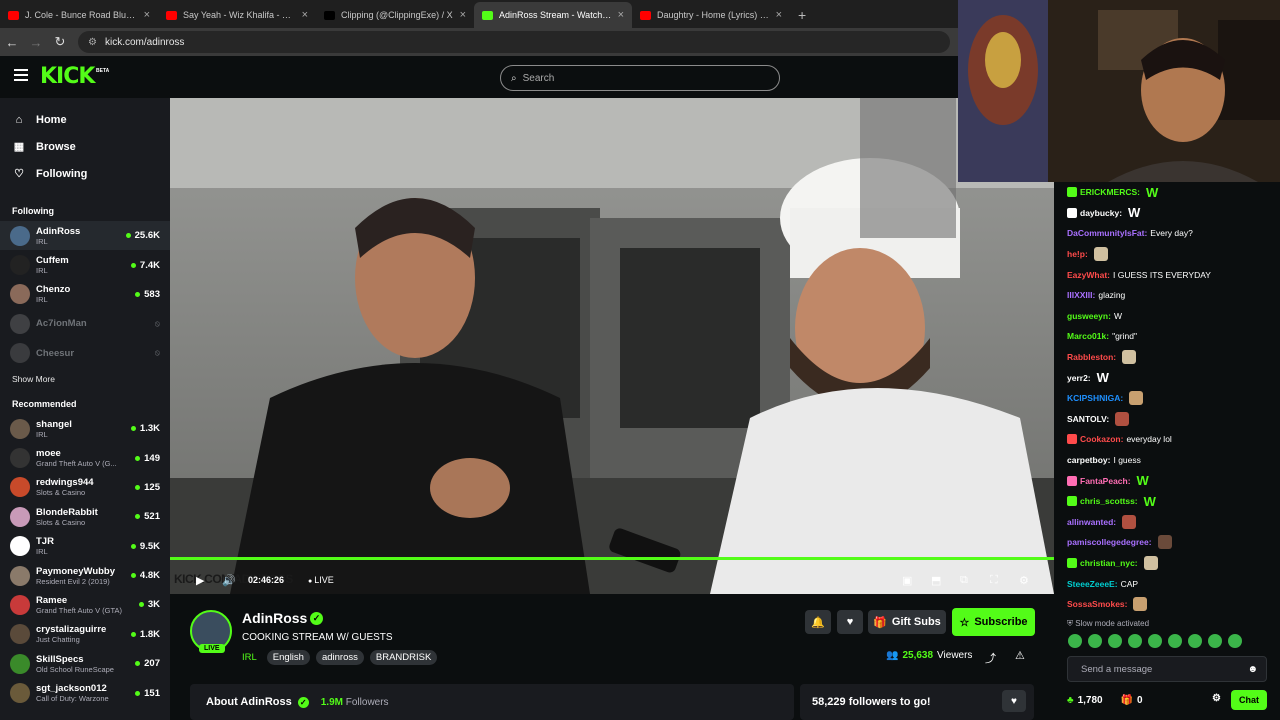 The width and height of the screenshot is (1280, 720). I want to click on sidebar-channel: Ramee Grand Theft Auto V (GTA) 3K, so click(85, 604).